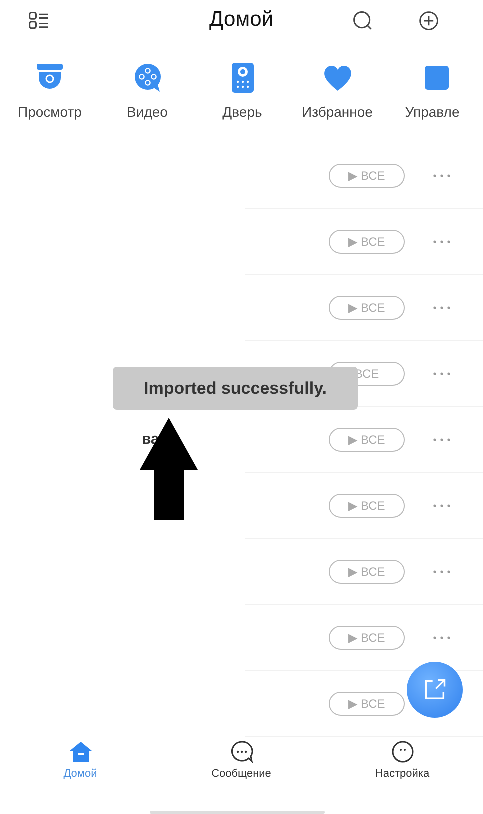 The width and height of the screenshot is (483, 814). Describe the element at coordinates (429, 21) in the screenshot. I see `add-icon` at that location.